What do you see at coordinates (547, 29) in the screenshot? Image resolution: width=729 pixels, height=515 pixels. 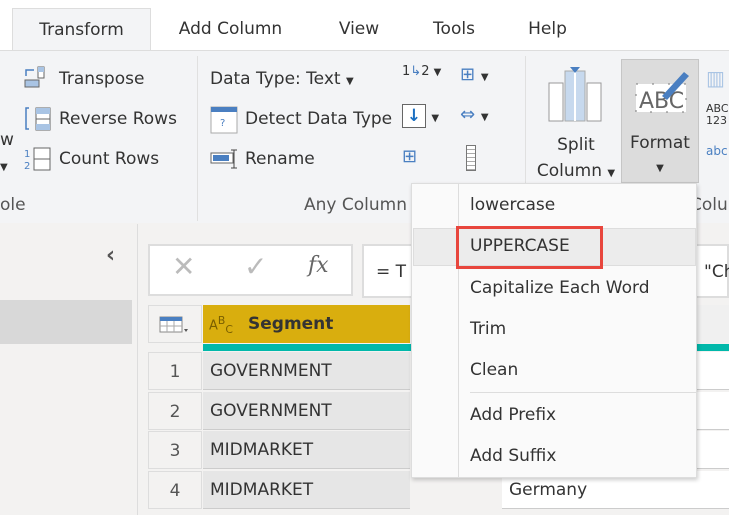 I see `tab-help: Help` at bounding box center [547, 29].